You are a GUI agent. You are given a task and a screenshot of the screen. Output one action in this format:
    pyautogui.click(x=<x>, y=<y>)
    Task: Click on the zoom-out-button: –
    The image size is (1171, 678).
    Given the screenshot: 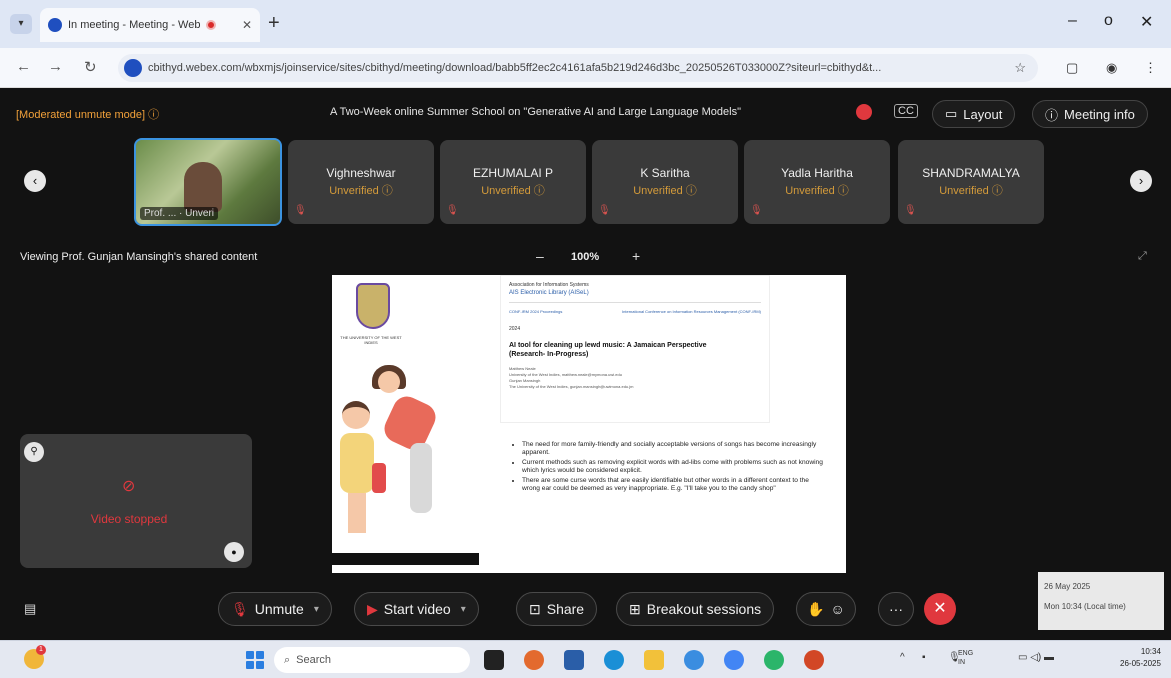 What is the action you would take?
    pyautogui.click(x=540, y=256)
    